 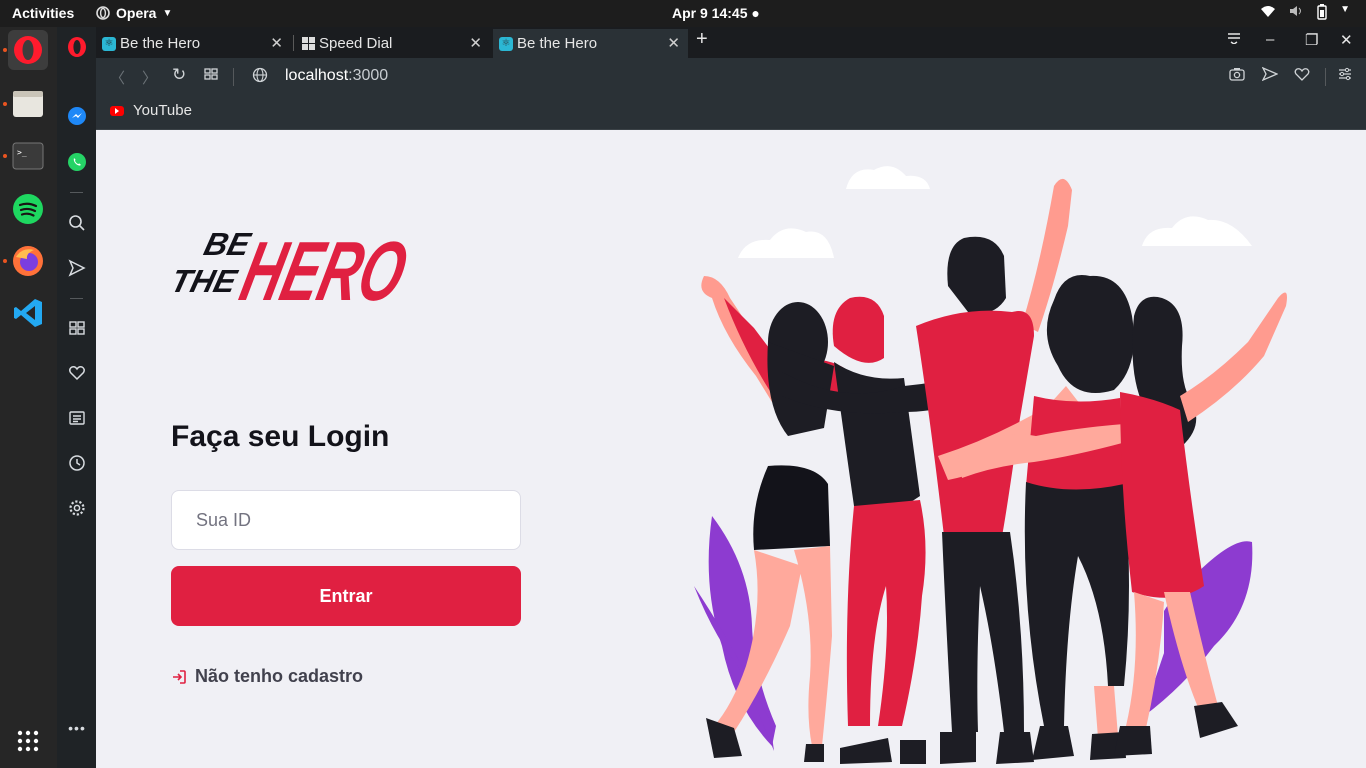 I want to click on messenger-icon, so click(x=77, y=116).